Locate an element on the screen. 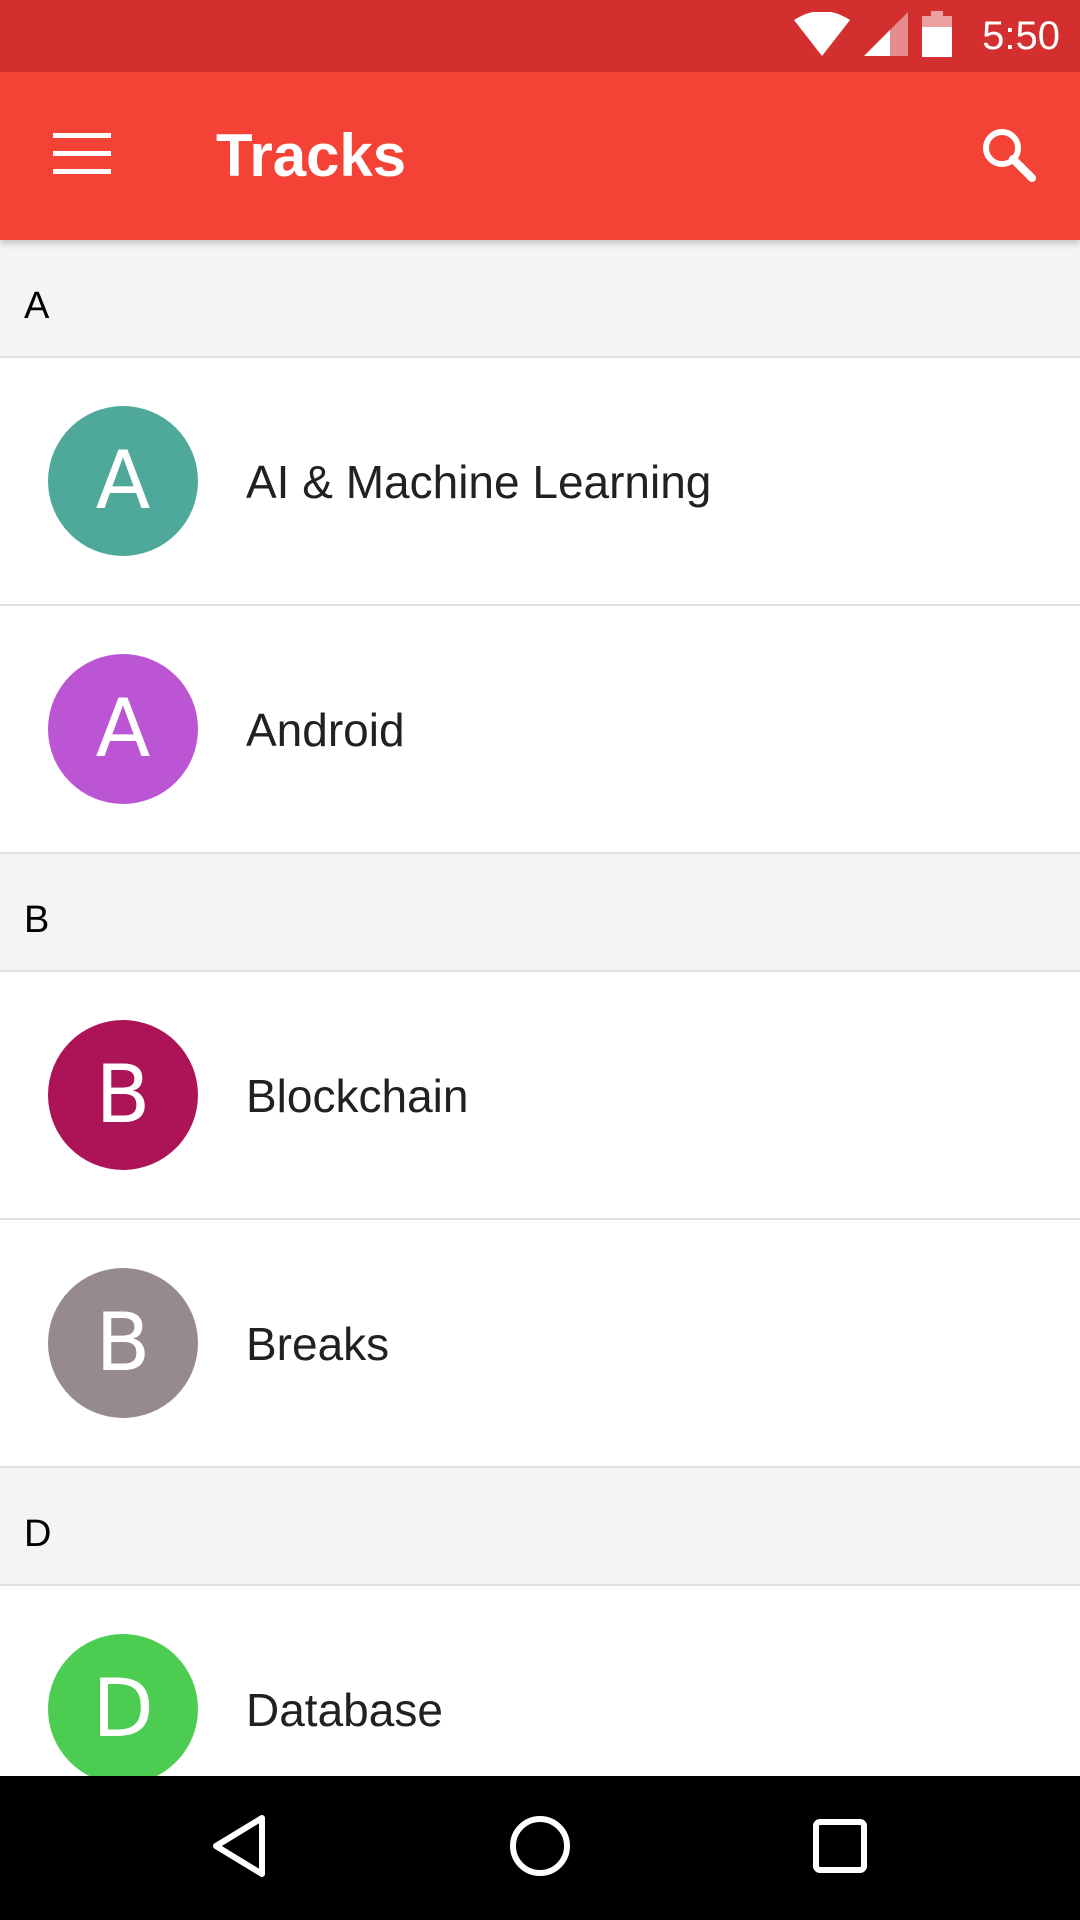  recents-button is located at coordinates (840, 1848).